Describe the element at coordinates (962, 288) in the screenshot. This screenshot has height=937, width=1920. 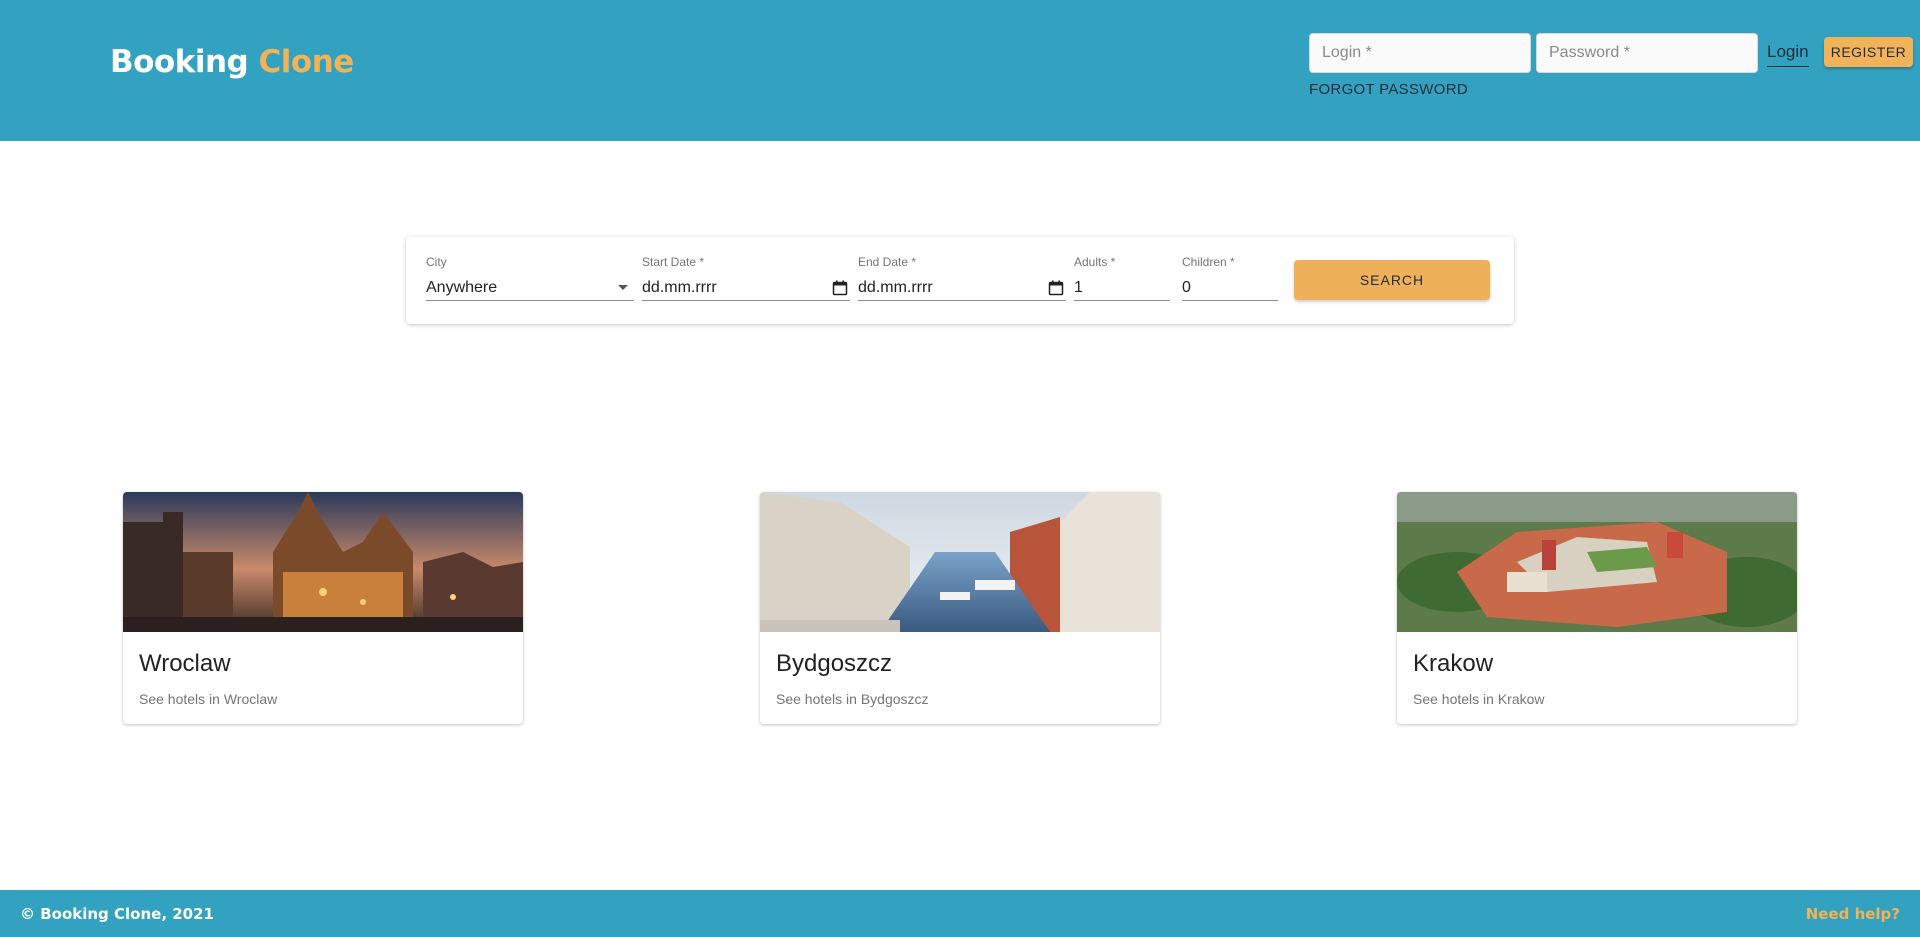
I see `end-date-input: dd.mm.rrrr` at that location.